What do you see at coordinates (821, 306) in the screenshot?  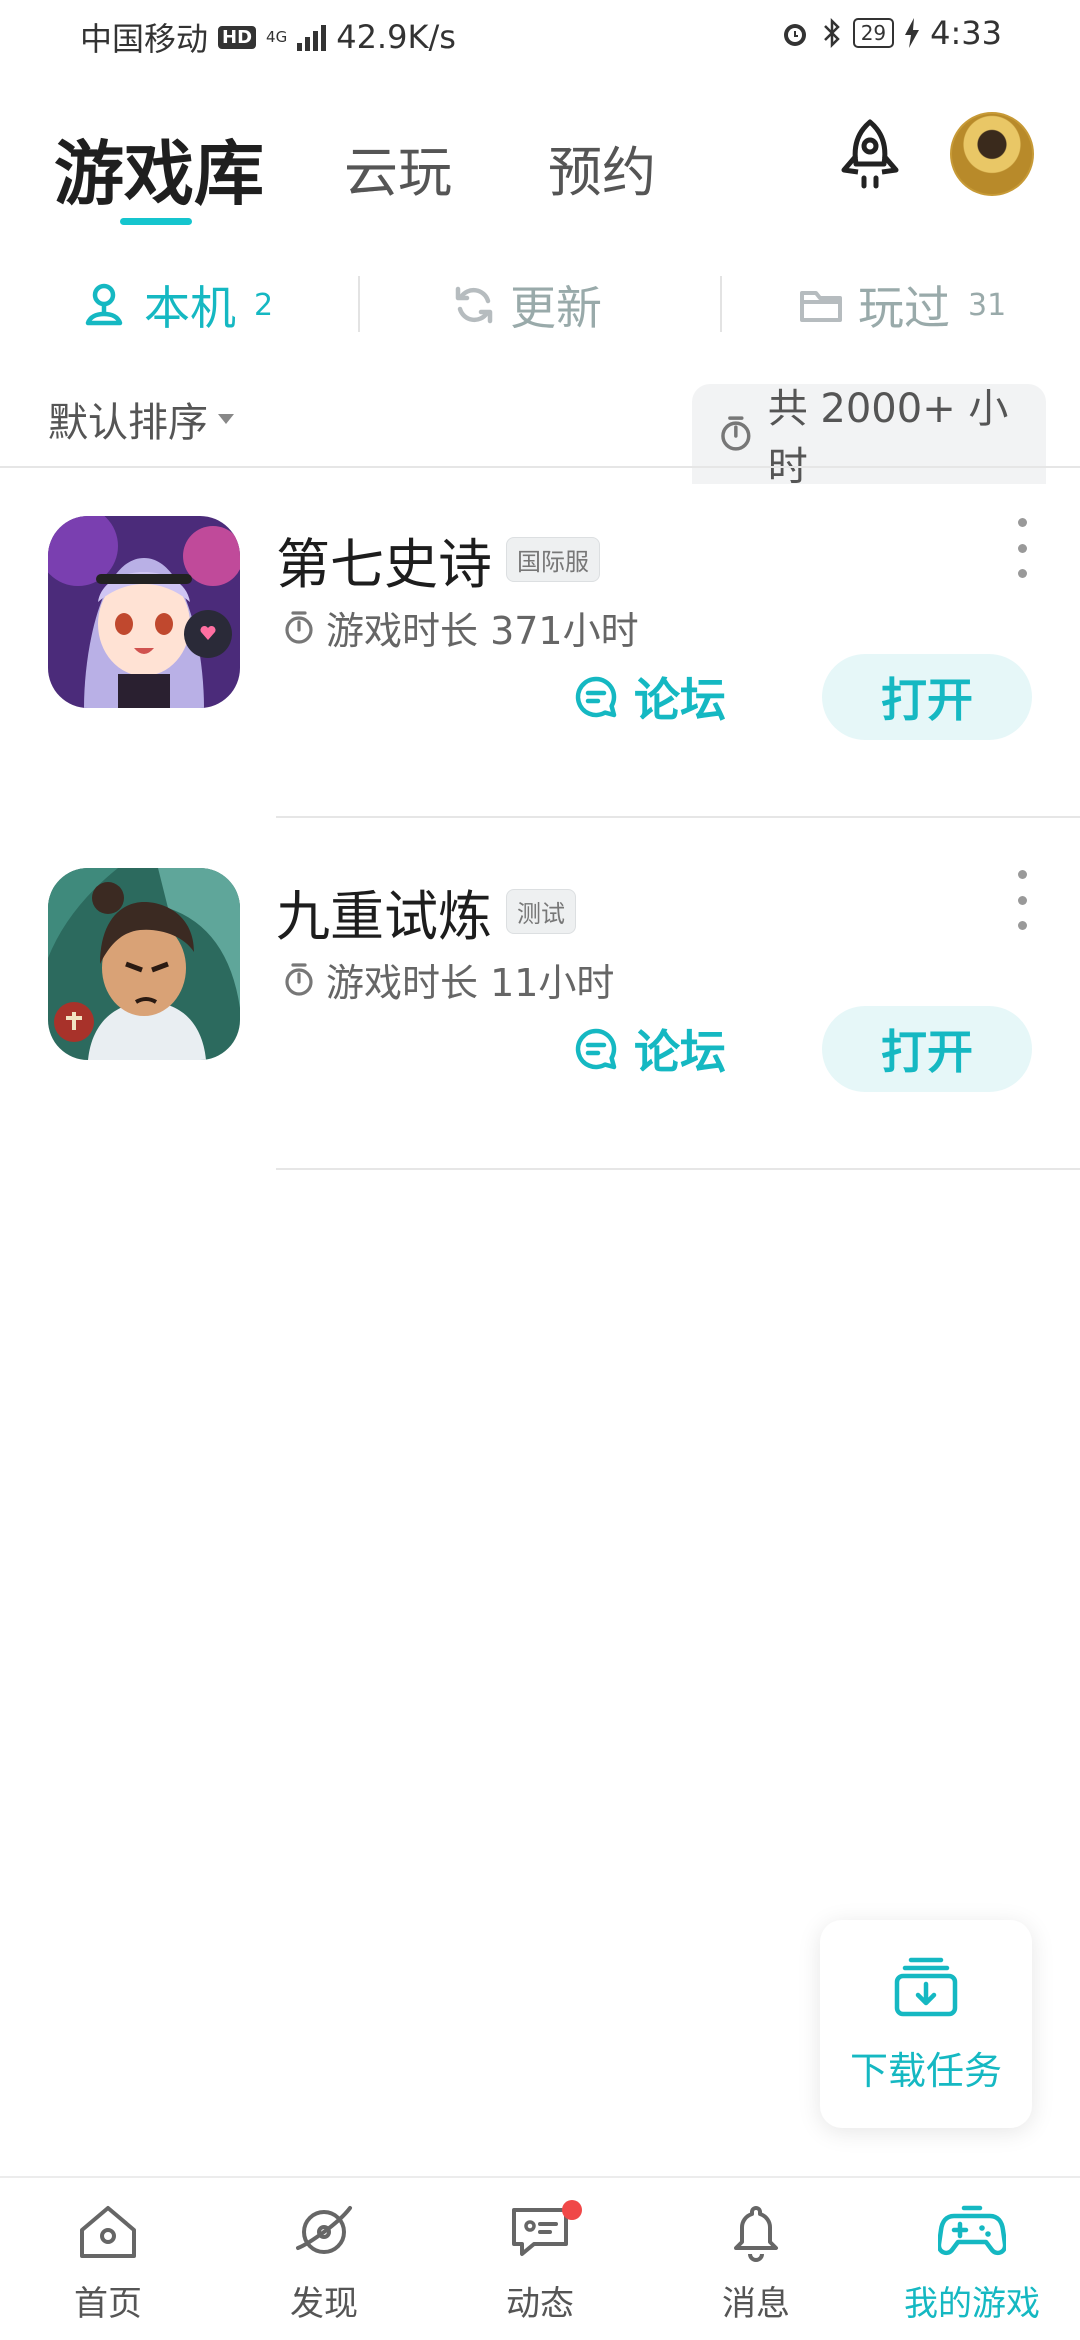 I see `folder-icon` at bounding box center [821, 306].